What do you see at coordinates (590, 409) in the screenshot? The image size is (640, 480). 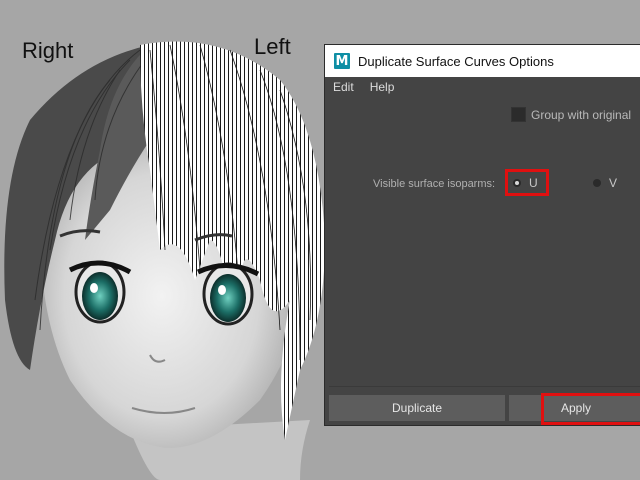 I see `highlight-box-apply` at bounding box center [590, 409].